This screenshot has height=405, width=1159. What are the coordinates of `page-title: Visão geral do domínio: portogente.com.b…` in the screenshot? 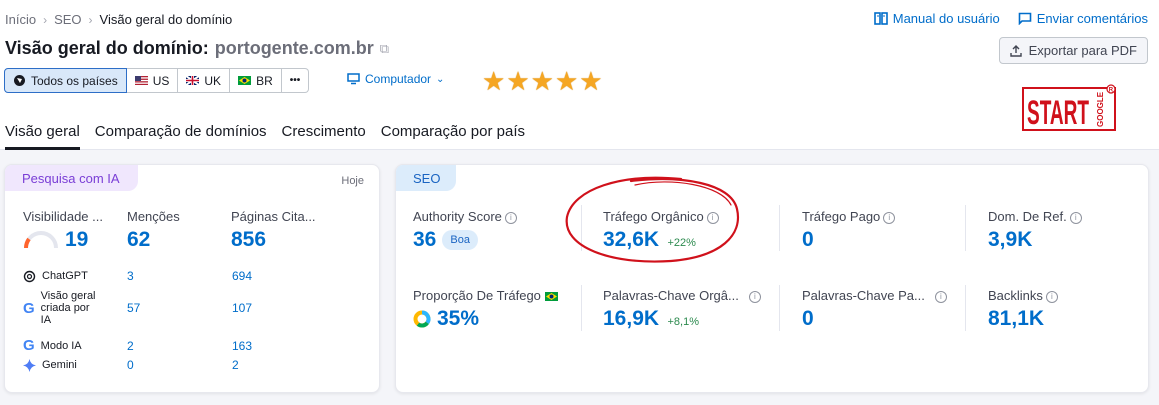 It's located at (197, 48).